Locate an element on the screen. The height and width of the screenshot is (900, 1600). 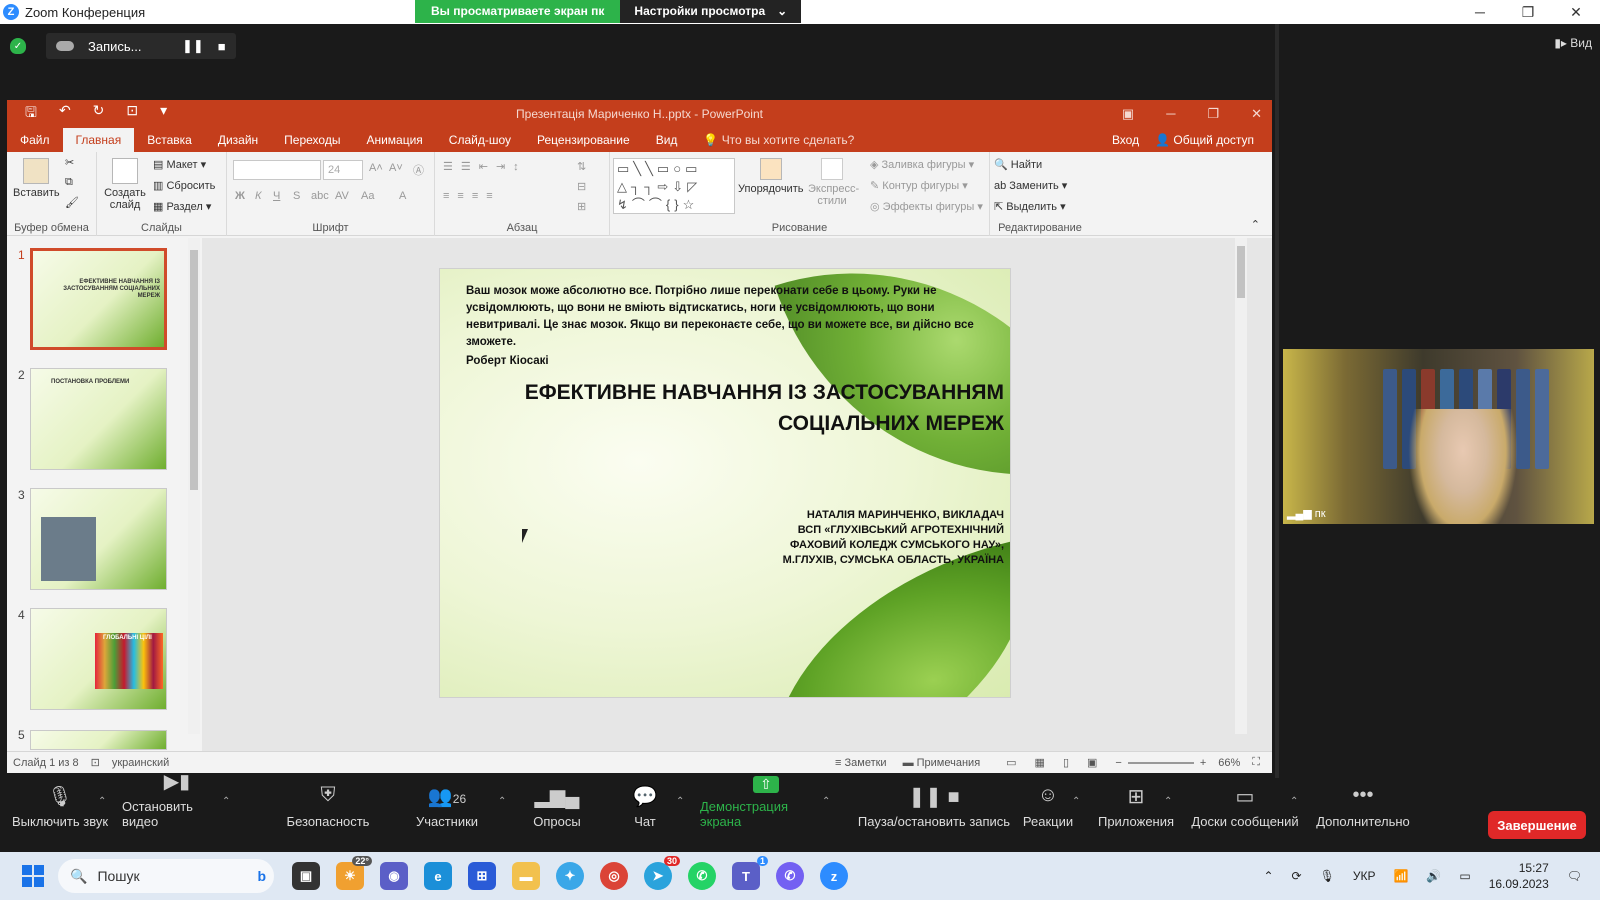
stop-video-button: ▶▮ Остановить видео is located at coordinates (177, 802).